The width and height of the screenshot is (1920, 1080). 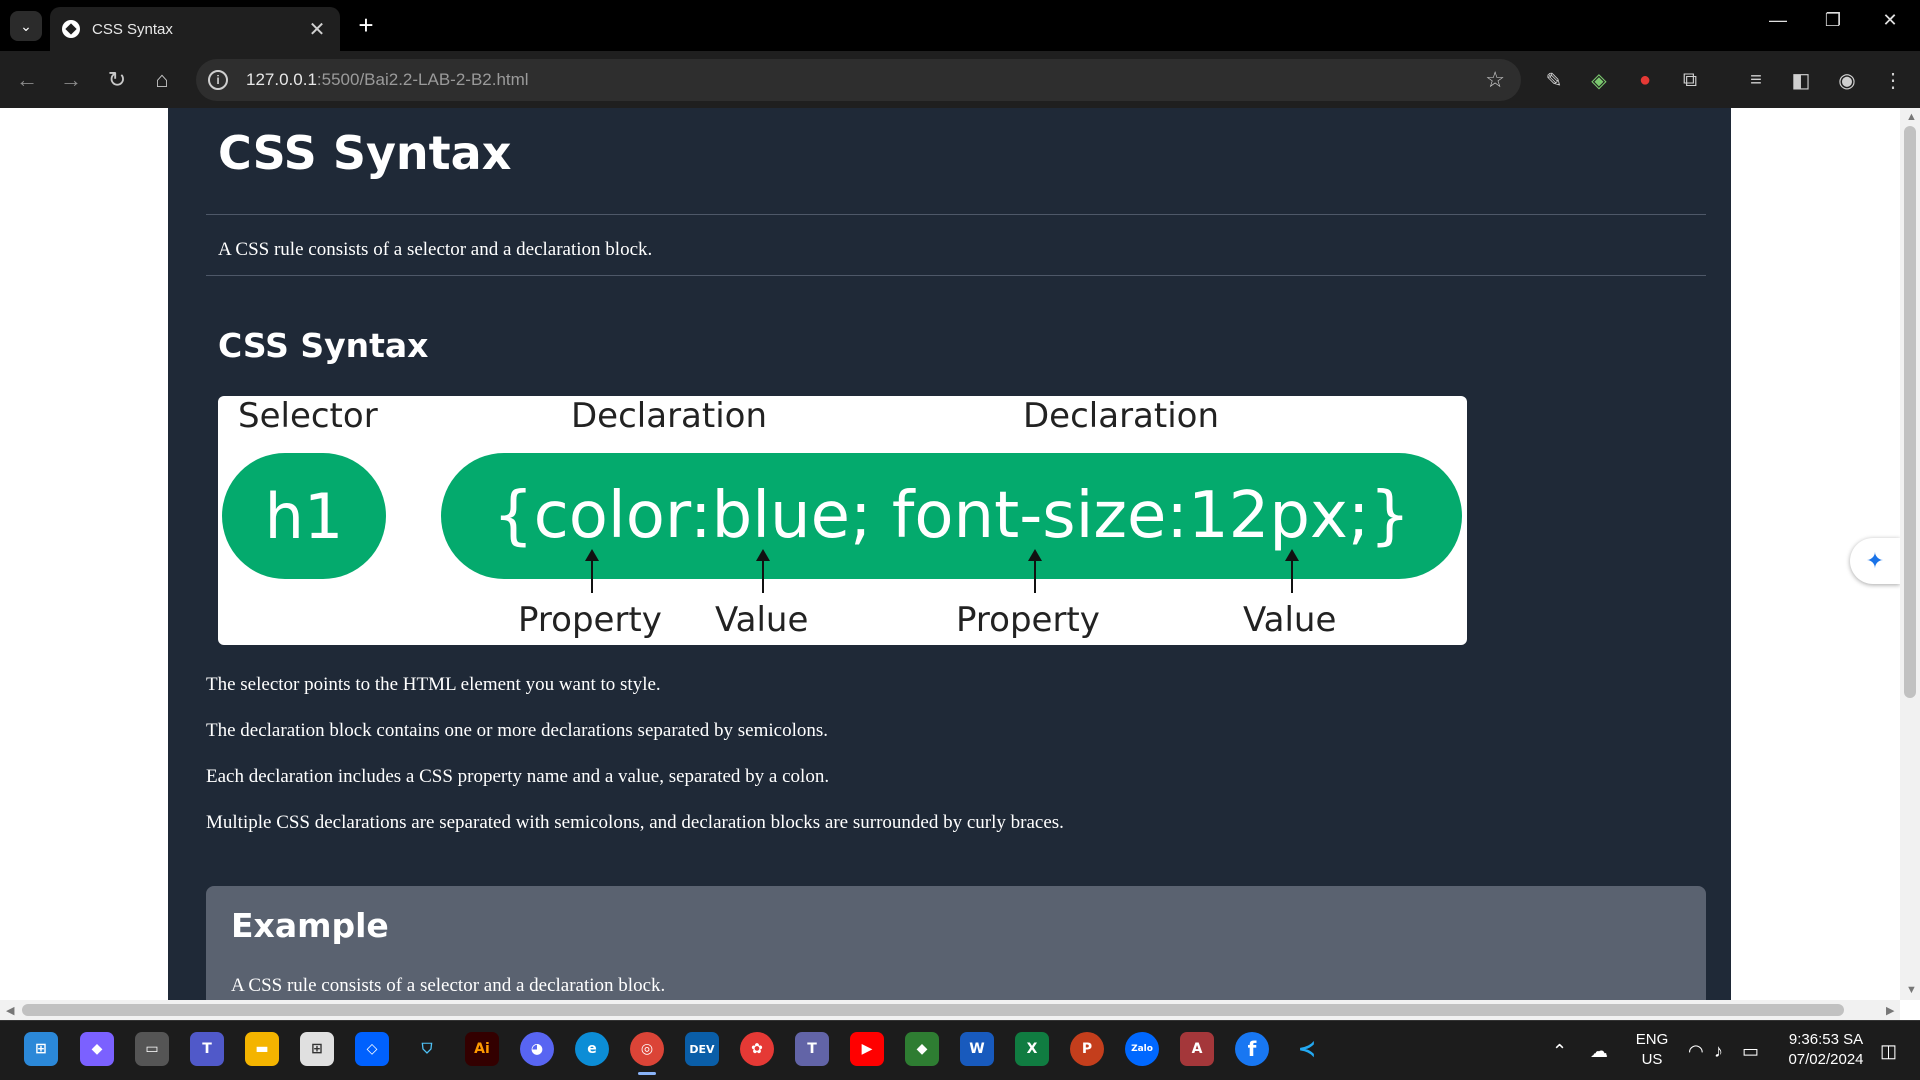 I want to click on discord-icon: ◕, so click(x=537, y=1049).